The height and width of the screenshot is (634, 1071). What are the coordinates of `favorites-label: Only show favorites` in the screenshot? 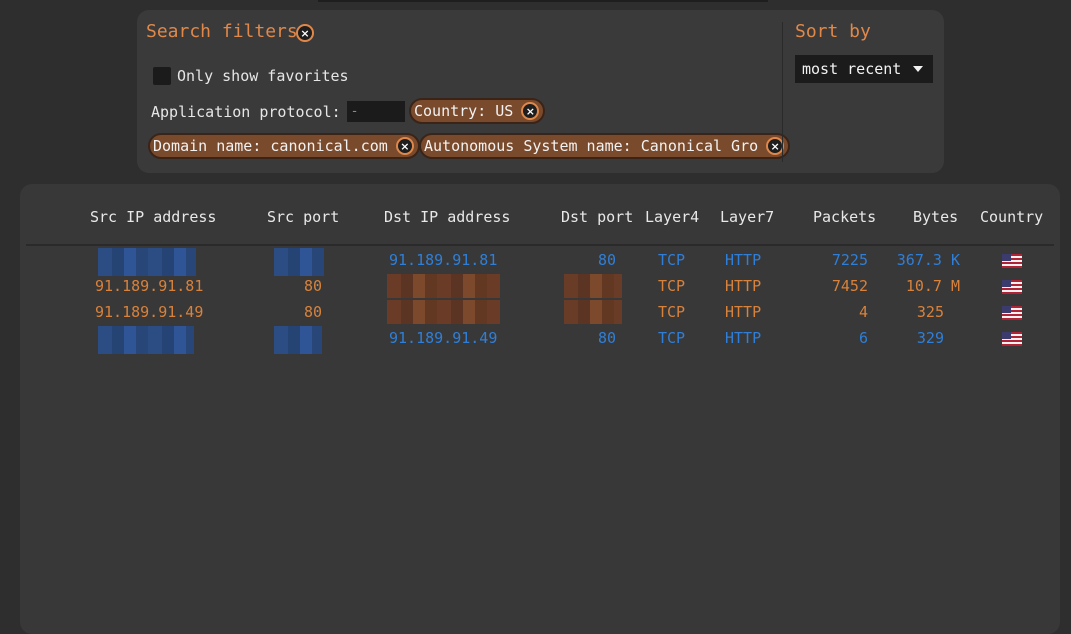 It's located at (263, 76).